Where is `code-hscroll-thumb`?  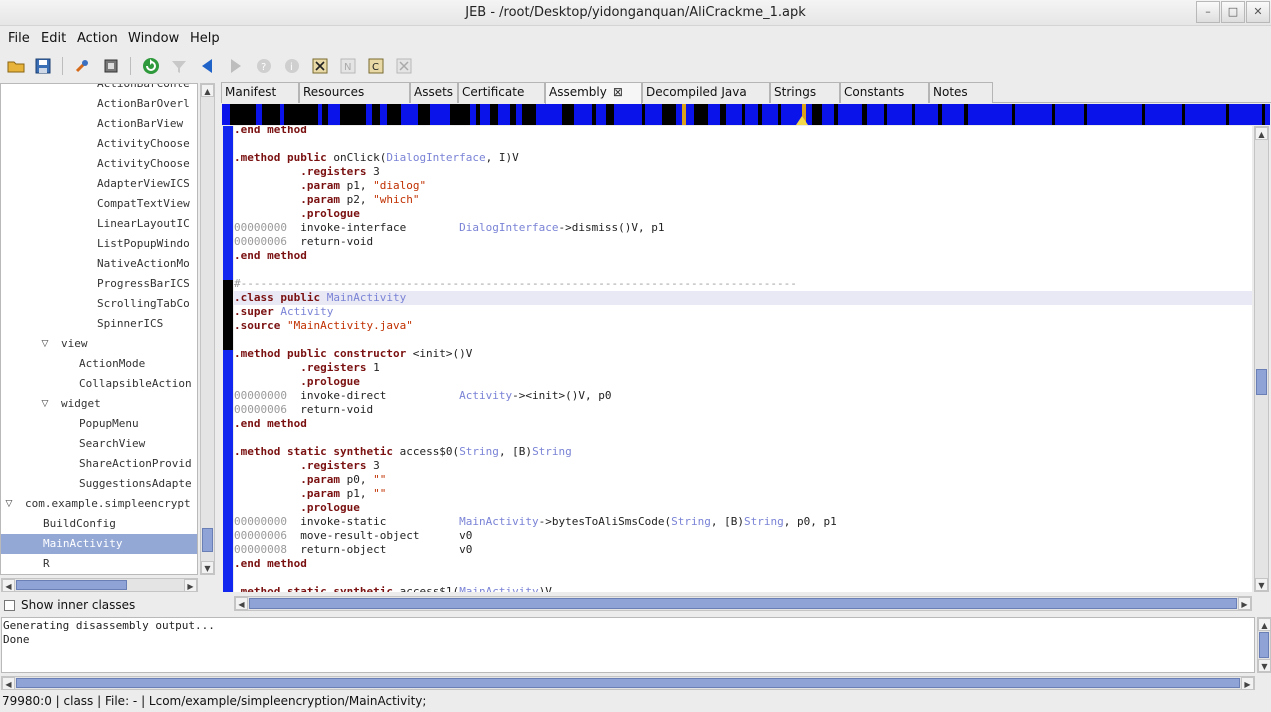 code-hscroll-thumb is located at coordinates (743, 603).